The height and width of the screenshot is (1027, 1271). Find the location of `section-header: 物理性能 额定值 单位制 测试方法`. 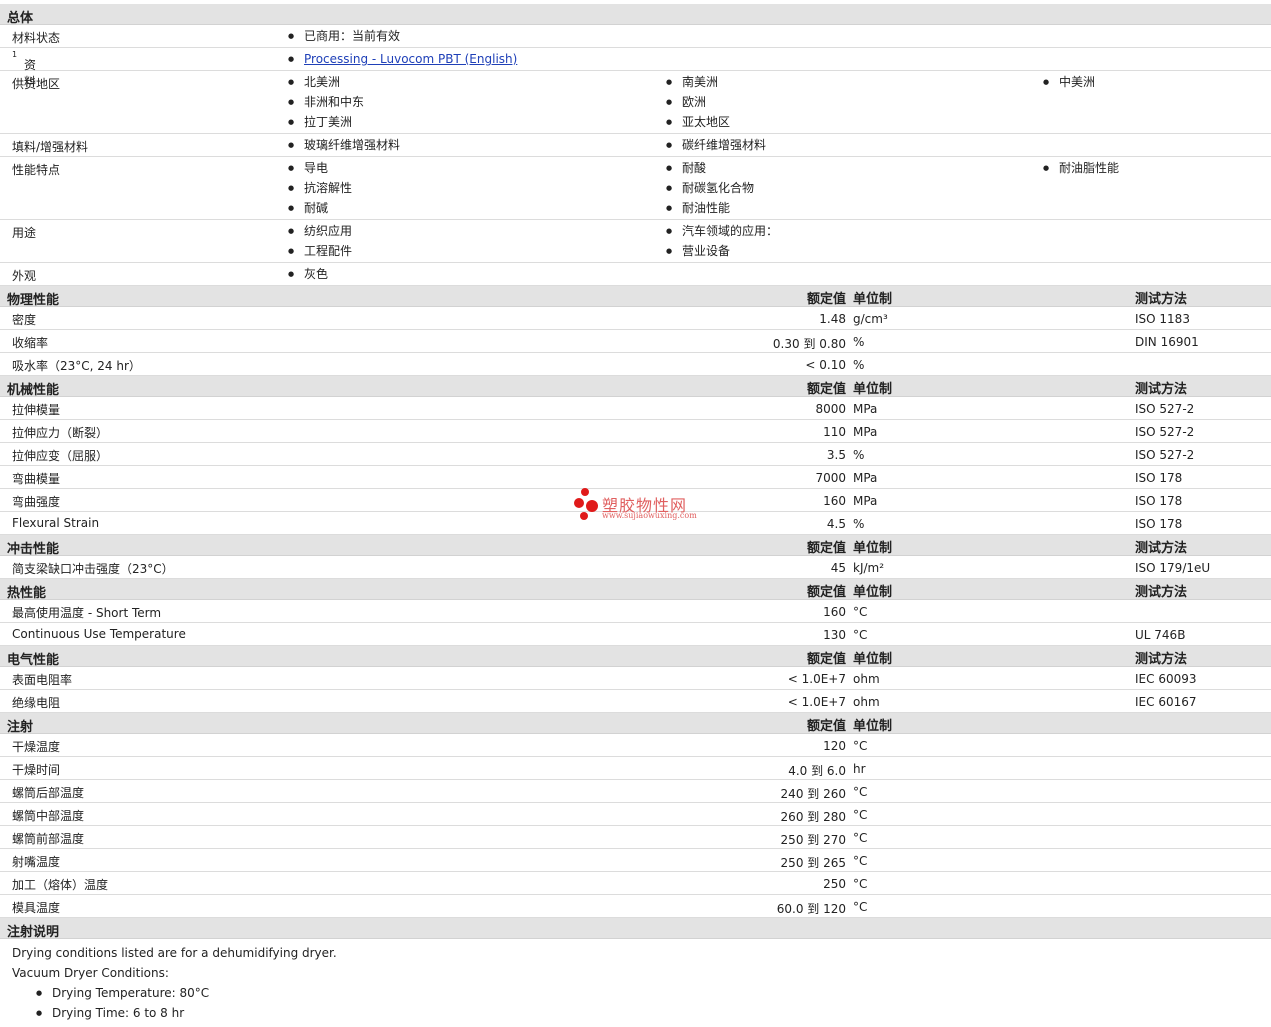

section-header: 物理性能 额定值 单位制 测试方法 is located at coordinates (635, 297).